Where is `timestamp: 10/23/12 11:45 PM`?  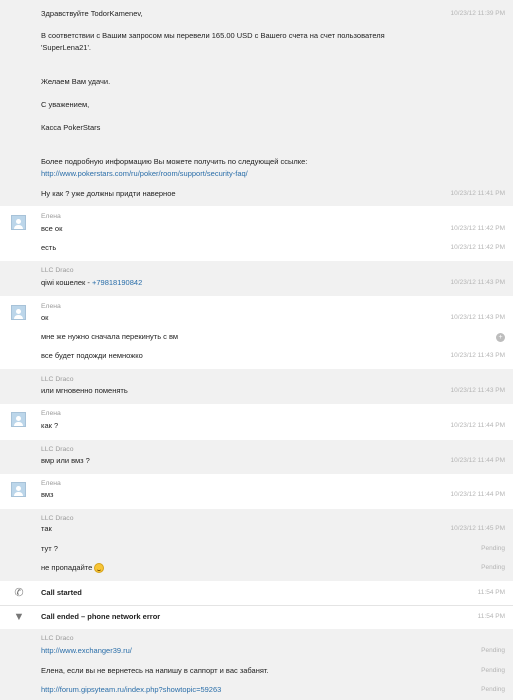
timestamp: 10/23/12 11:45 PM is located at coordinates (477, 528).